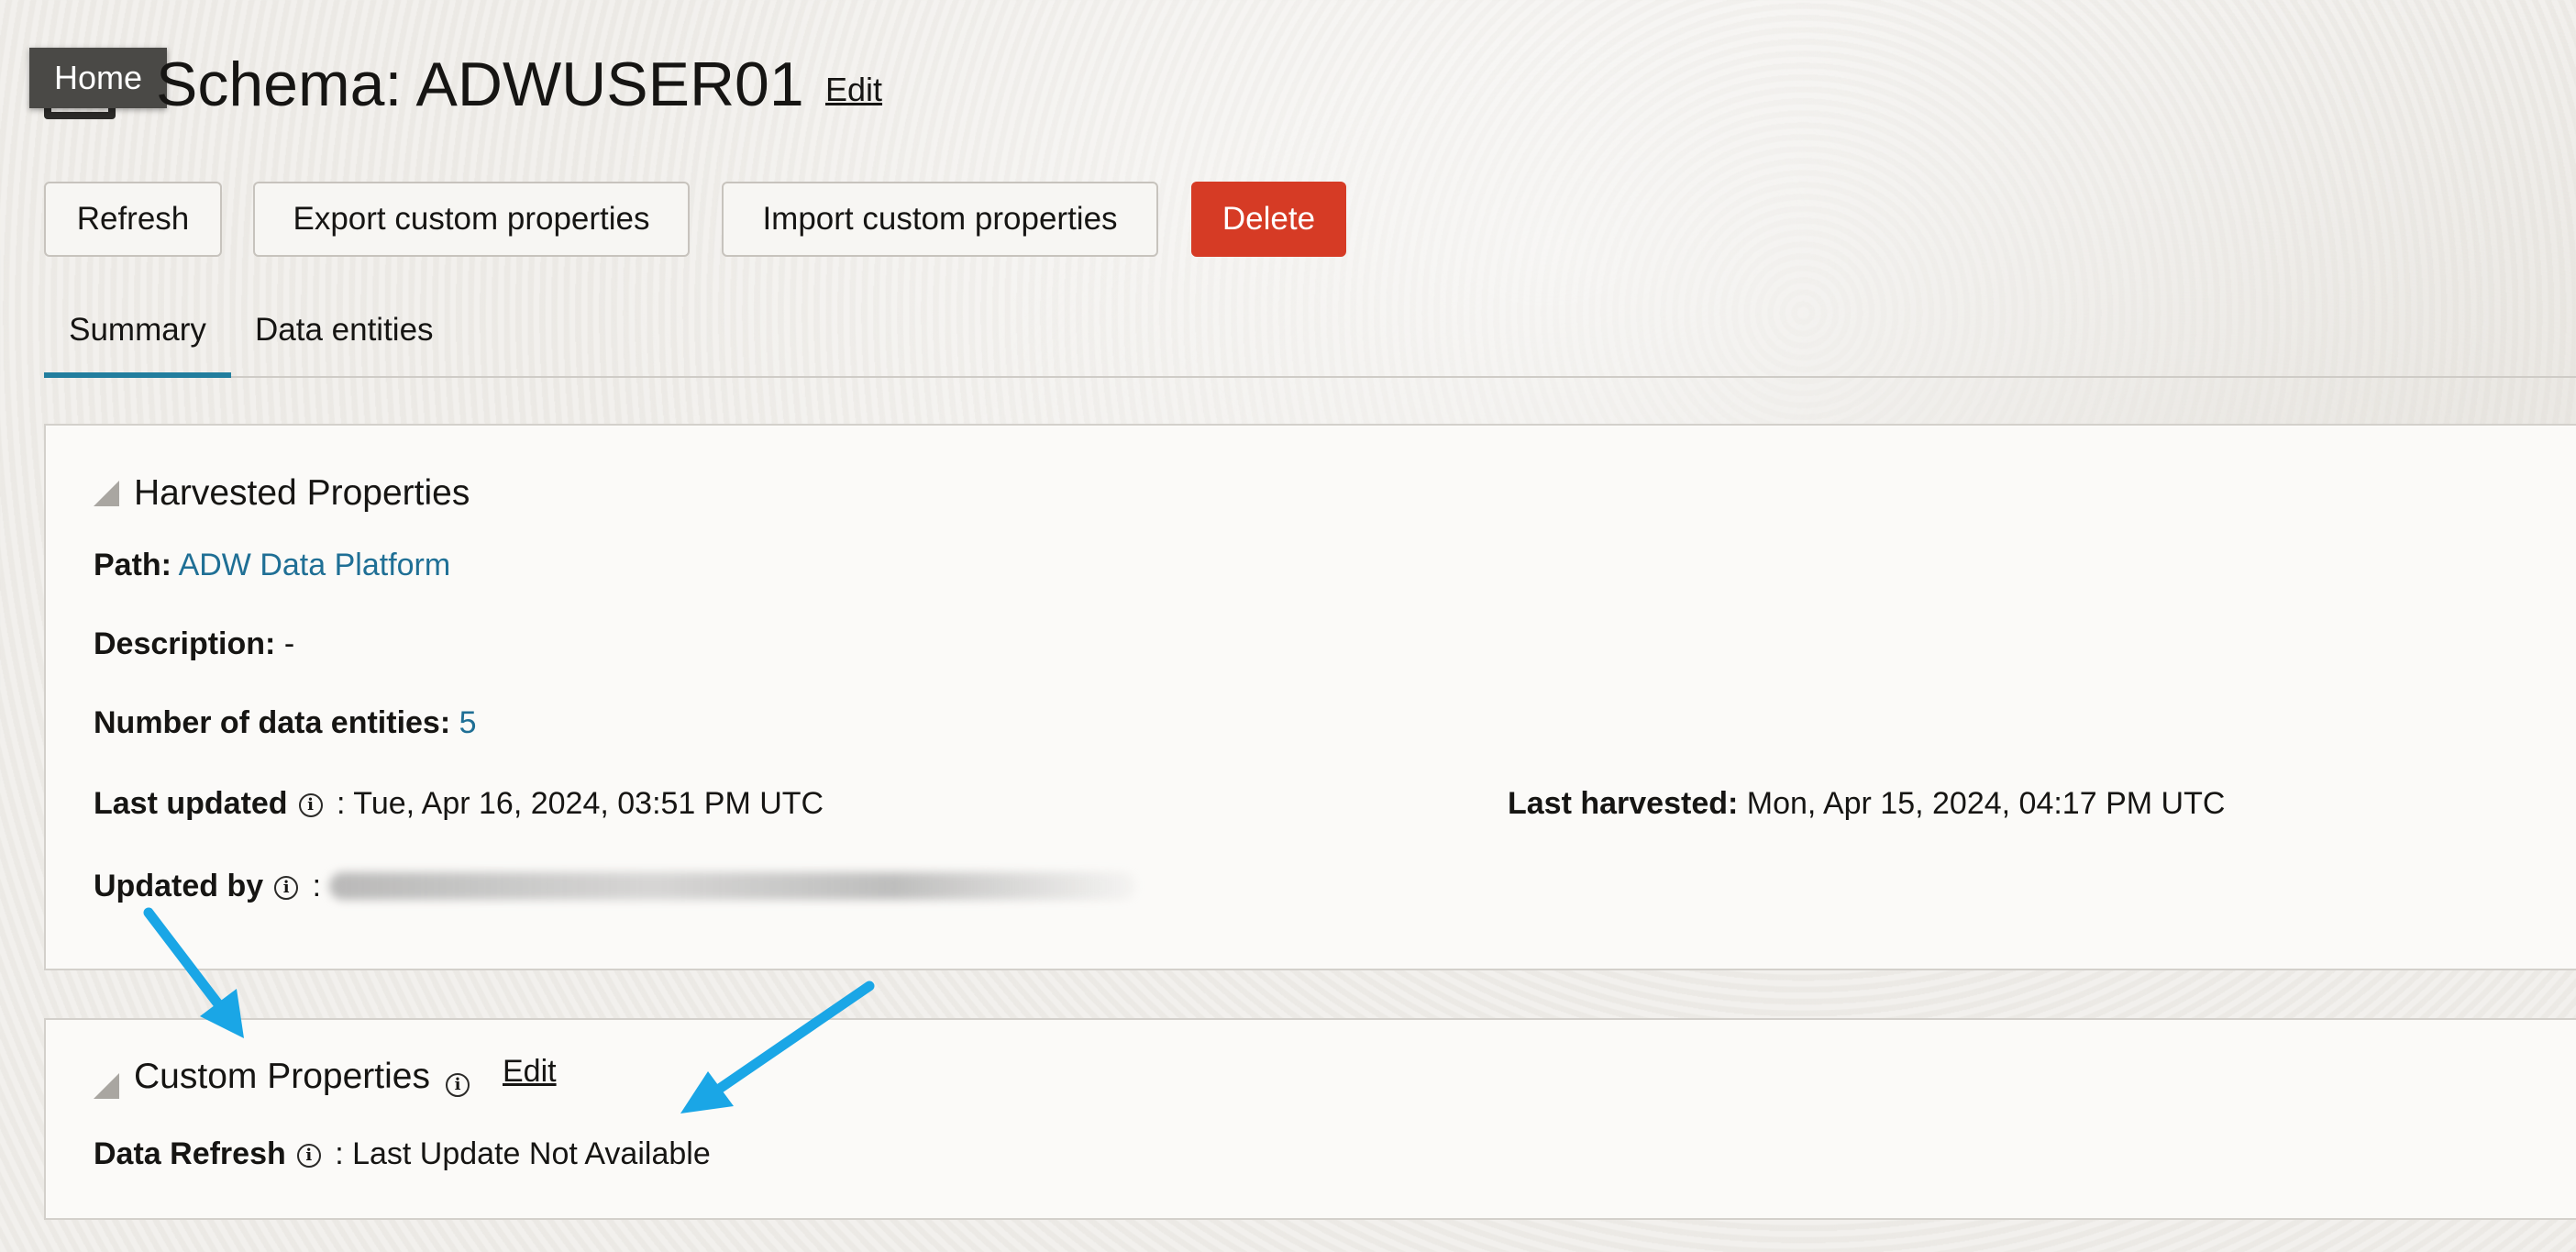  Describe the element at coordinates (480, 84) in the screenshot. I see `page-title: Schema: ADWUSER01` at that location.